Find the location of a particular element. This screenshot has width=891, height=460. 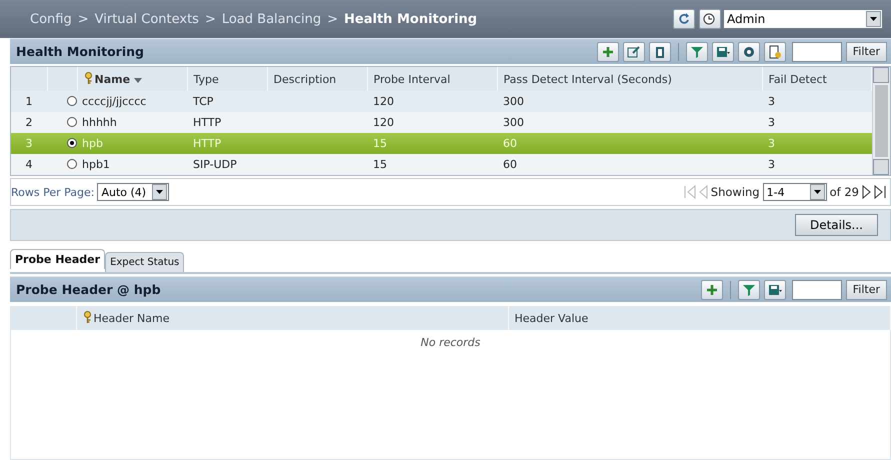

rows-per-page-select: Auto (4) is located at coordinates (133, 192).